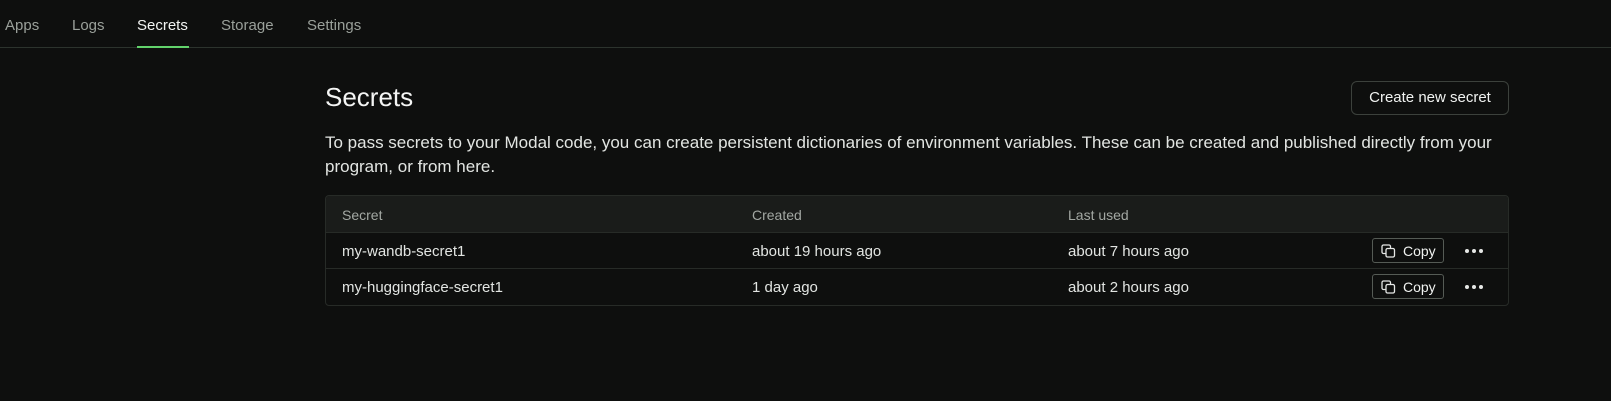  What do you see at coordinates (334, 25) in the screenshot?
I see `tab-settings: Settings` at bounding box center [334, 25].